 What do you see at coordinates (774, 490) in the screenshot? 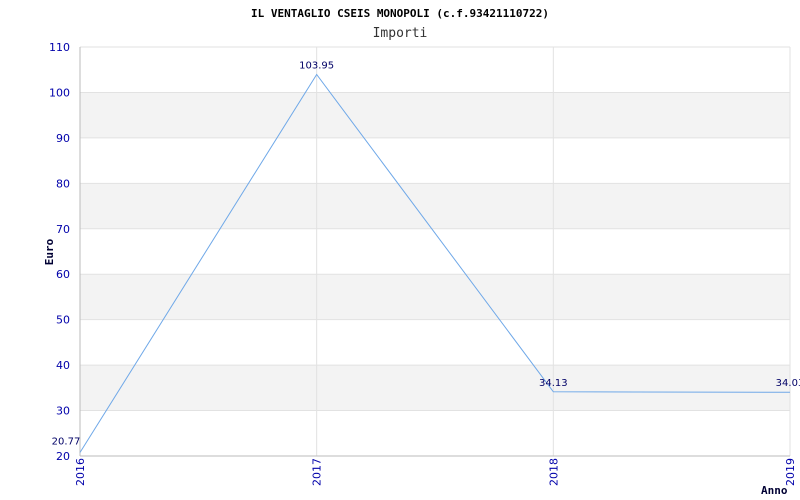
I see `x-axis-label: Anno` at bounding box center [774, 490].